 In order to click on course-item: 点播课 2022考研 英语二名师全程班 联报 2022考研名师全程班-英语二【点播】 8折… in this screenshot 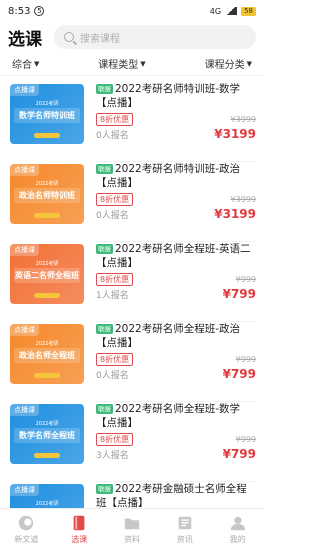, I will do `click(132, 279)`.